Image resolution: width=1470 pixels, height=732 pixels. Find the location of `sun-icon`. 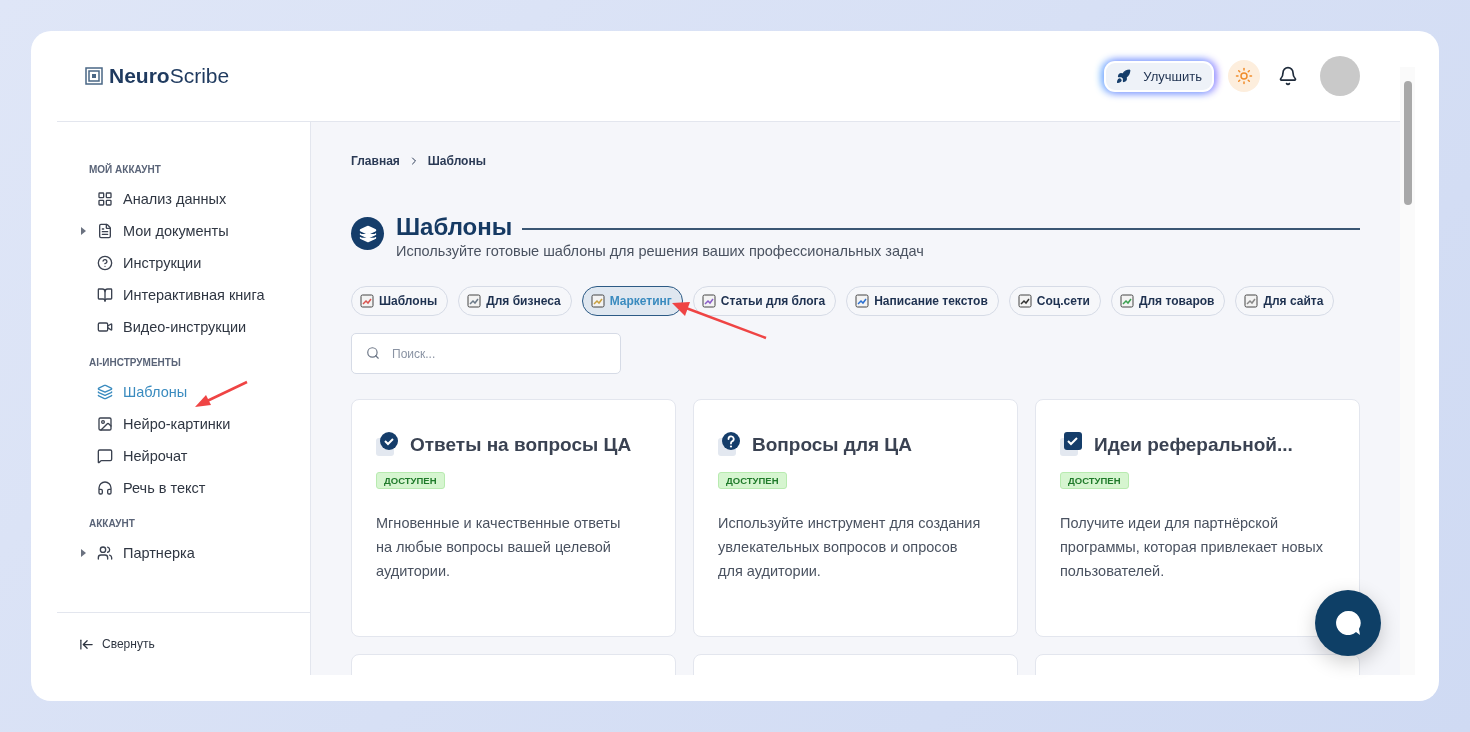

sun-icon is located at coordinates (1244, 76).